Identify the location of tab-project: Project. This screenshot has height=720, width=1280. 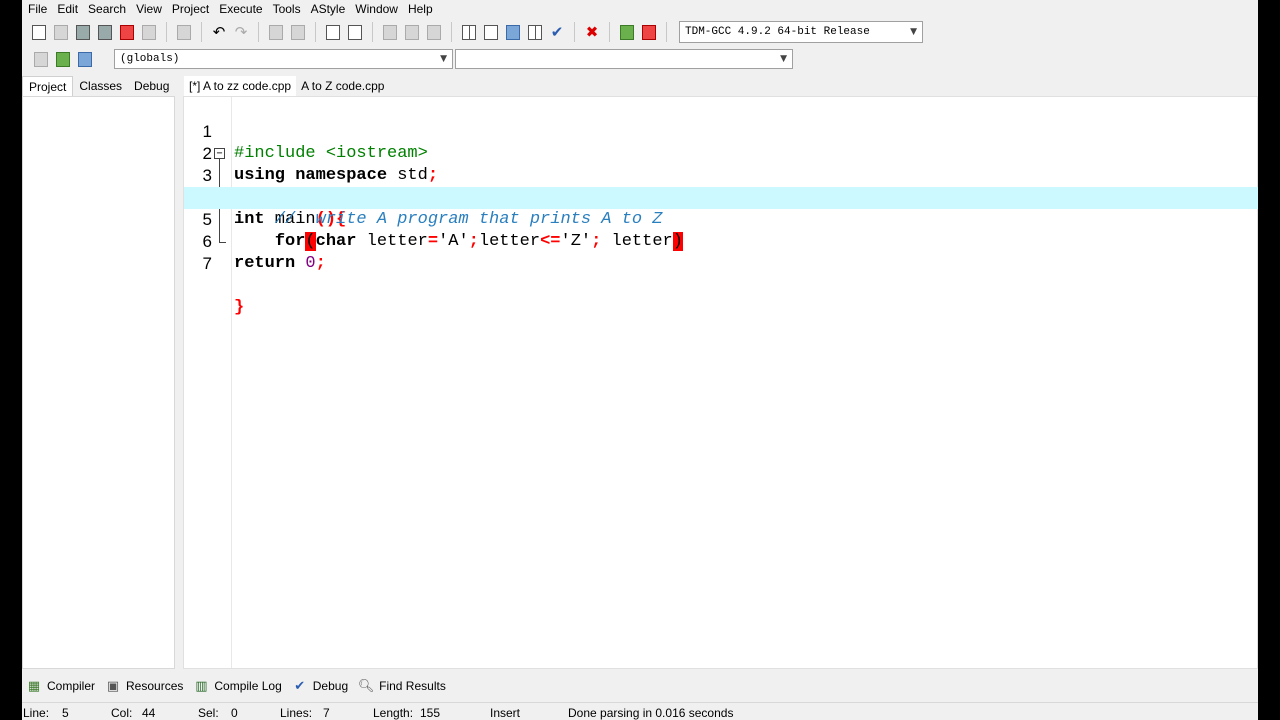
(48, 86).